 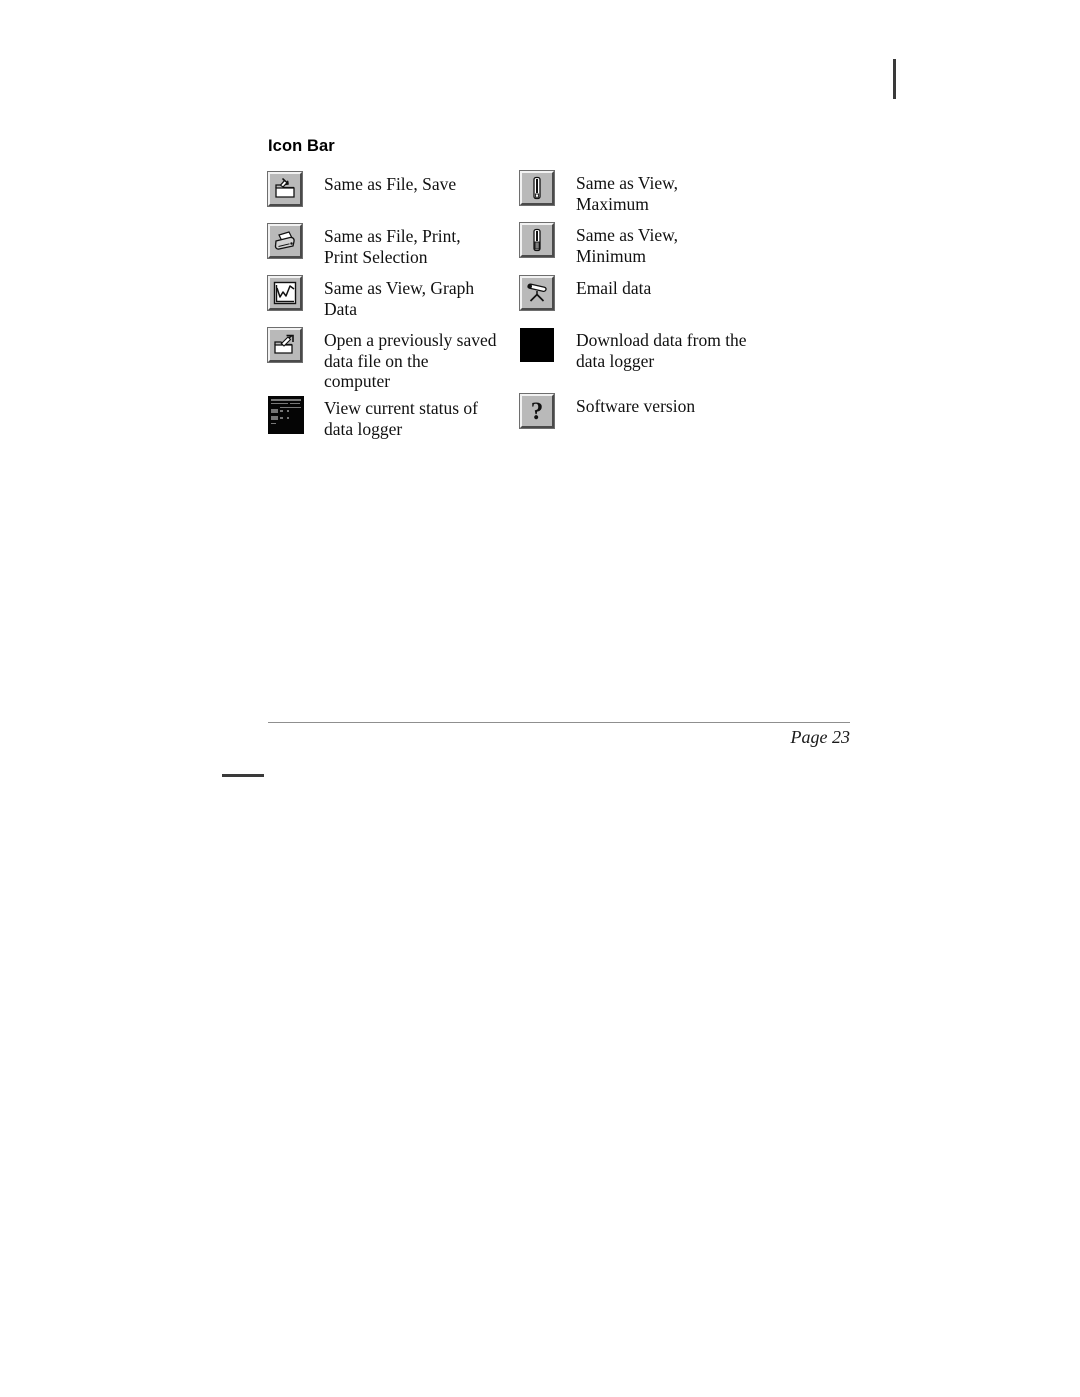 What do you see at coordinates (559, 722) in the screenshot?
I see `footer-divider` at bounding box center [559, 722].